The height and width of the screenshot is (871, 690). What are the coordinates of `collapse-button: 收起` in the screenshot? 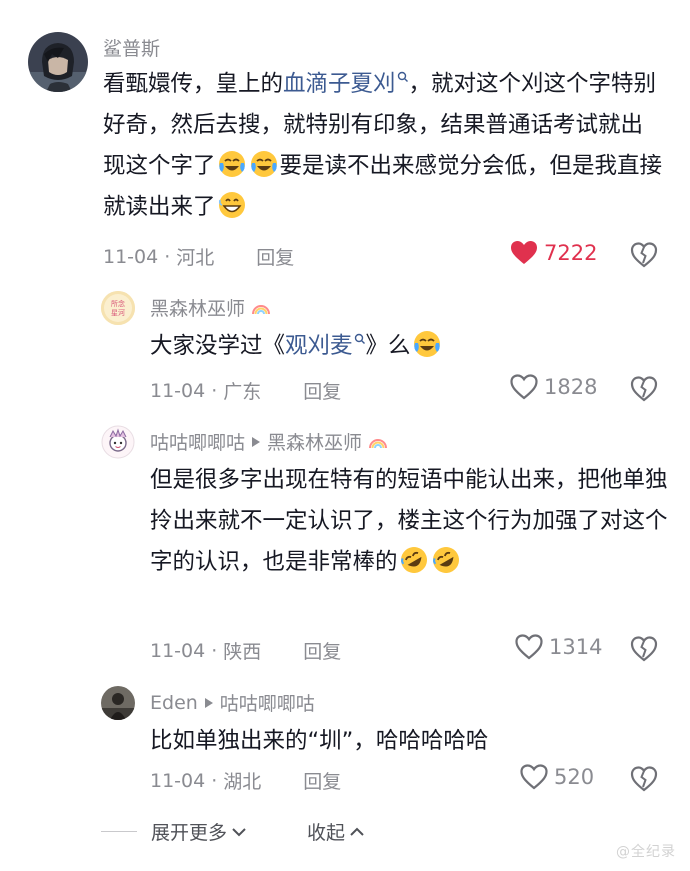 It's located at (336, 831).